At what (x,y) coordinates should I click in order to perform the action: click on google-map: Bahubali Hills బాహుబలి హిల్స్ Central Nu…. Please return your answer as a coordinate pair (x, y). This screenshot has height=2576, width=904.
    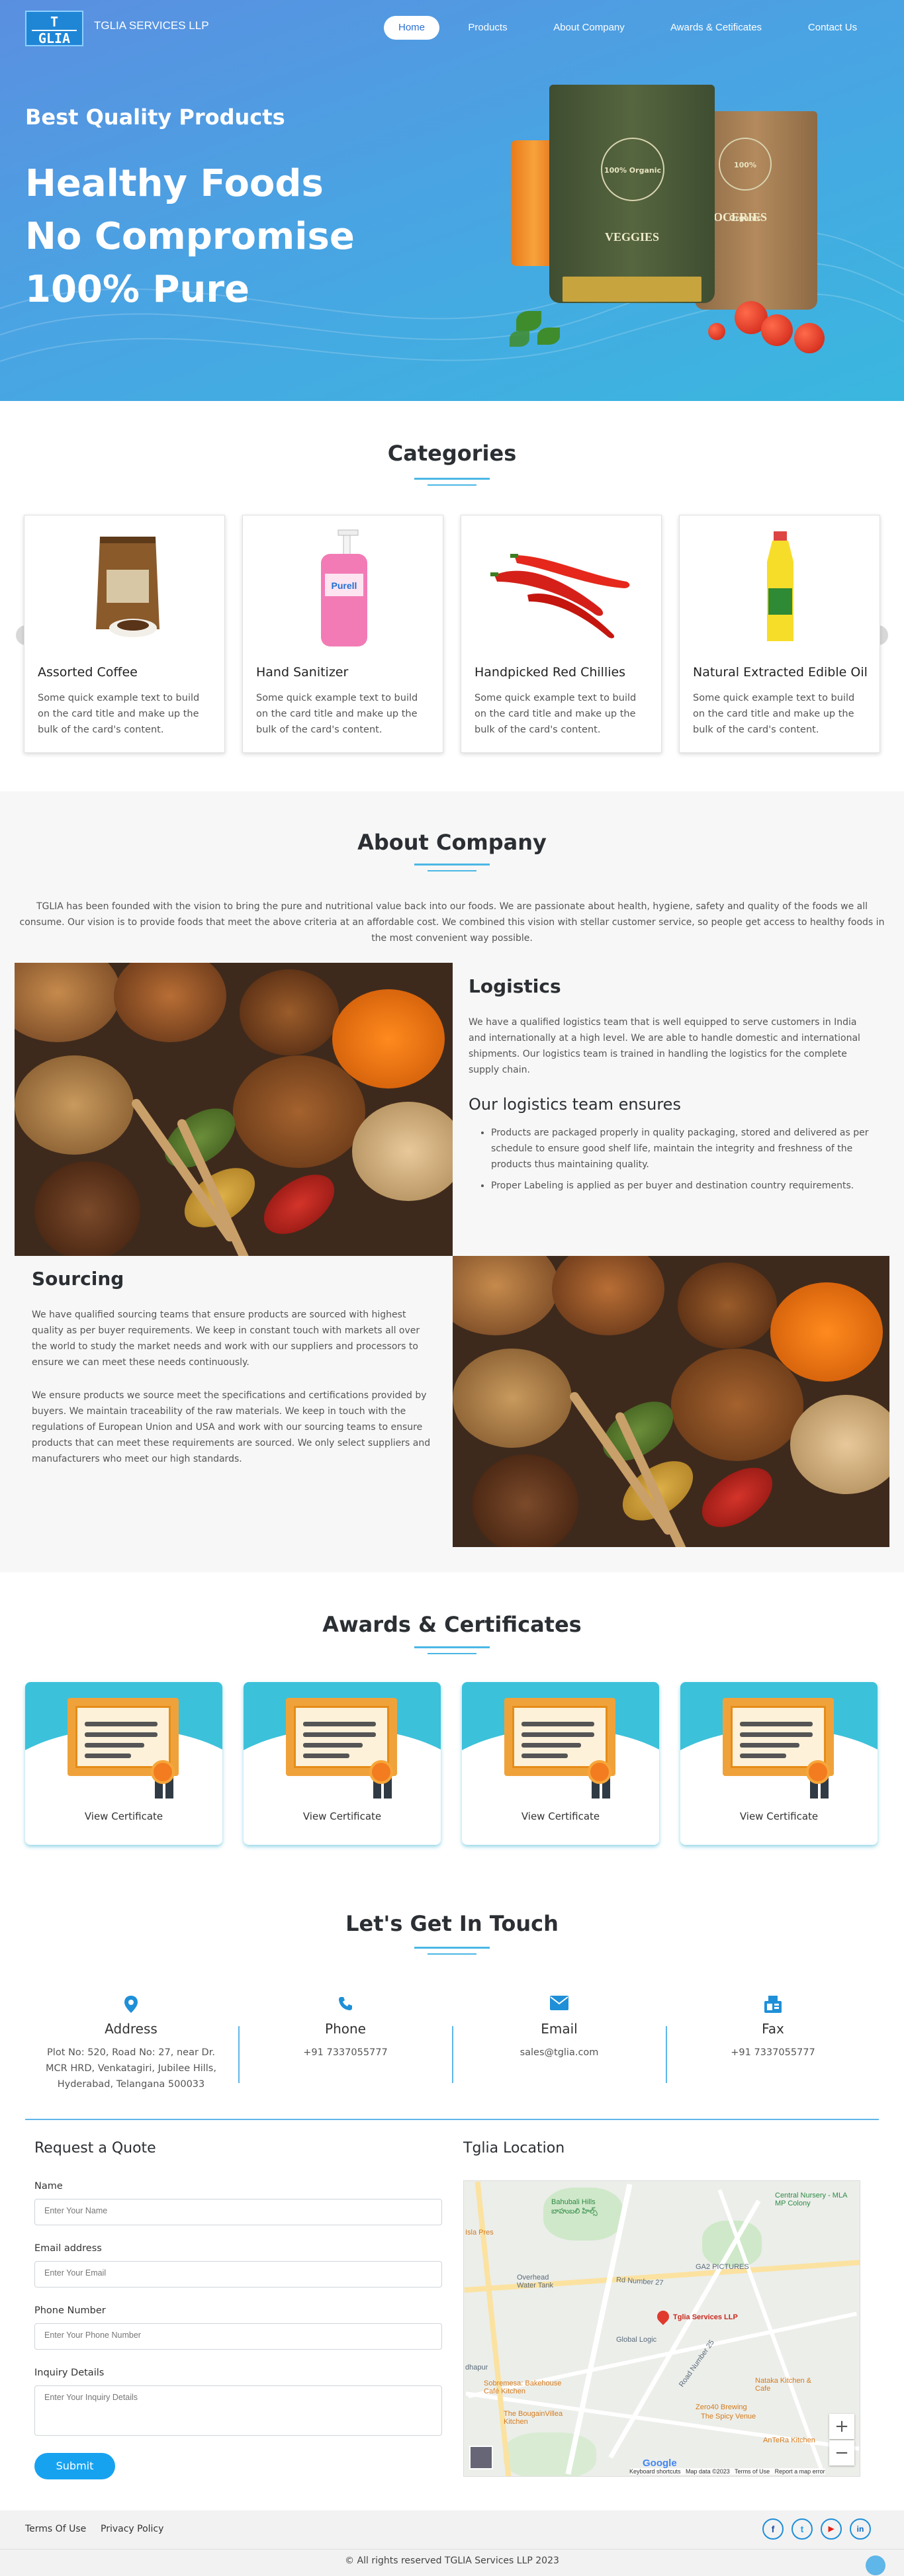
    Looking at the image, I should click on (662, 2328).